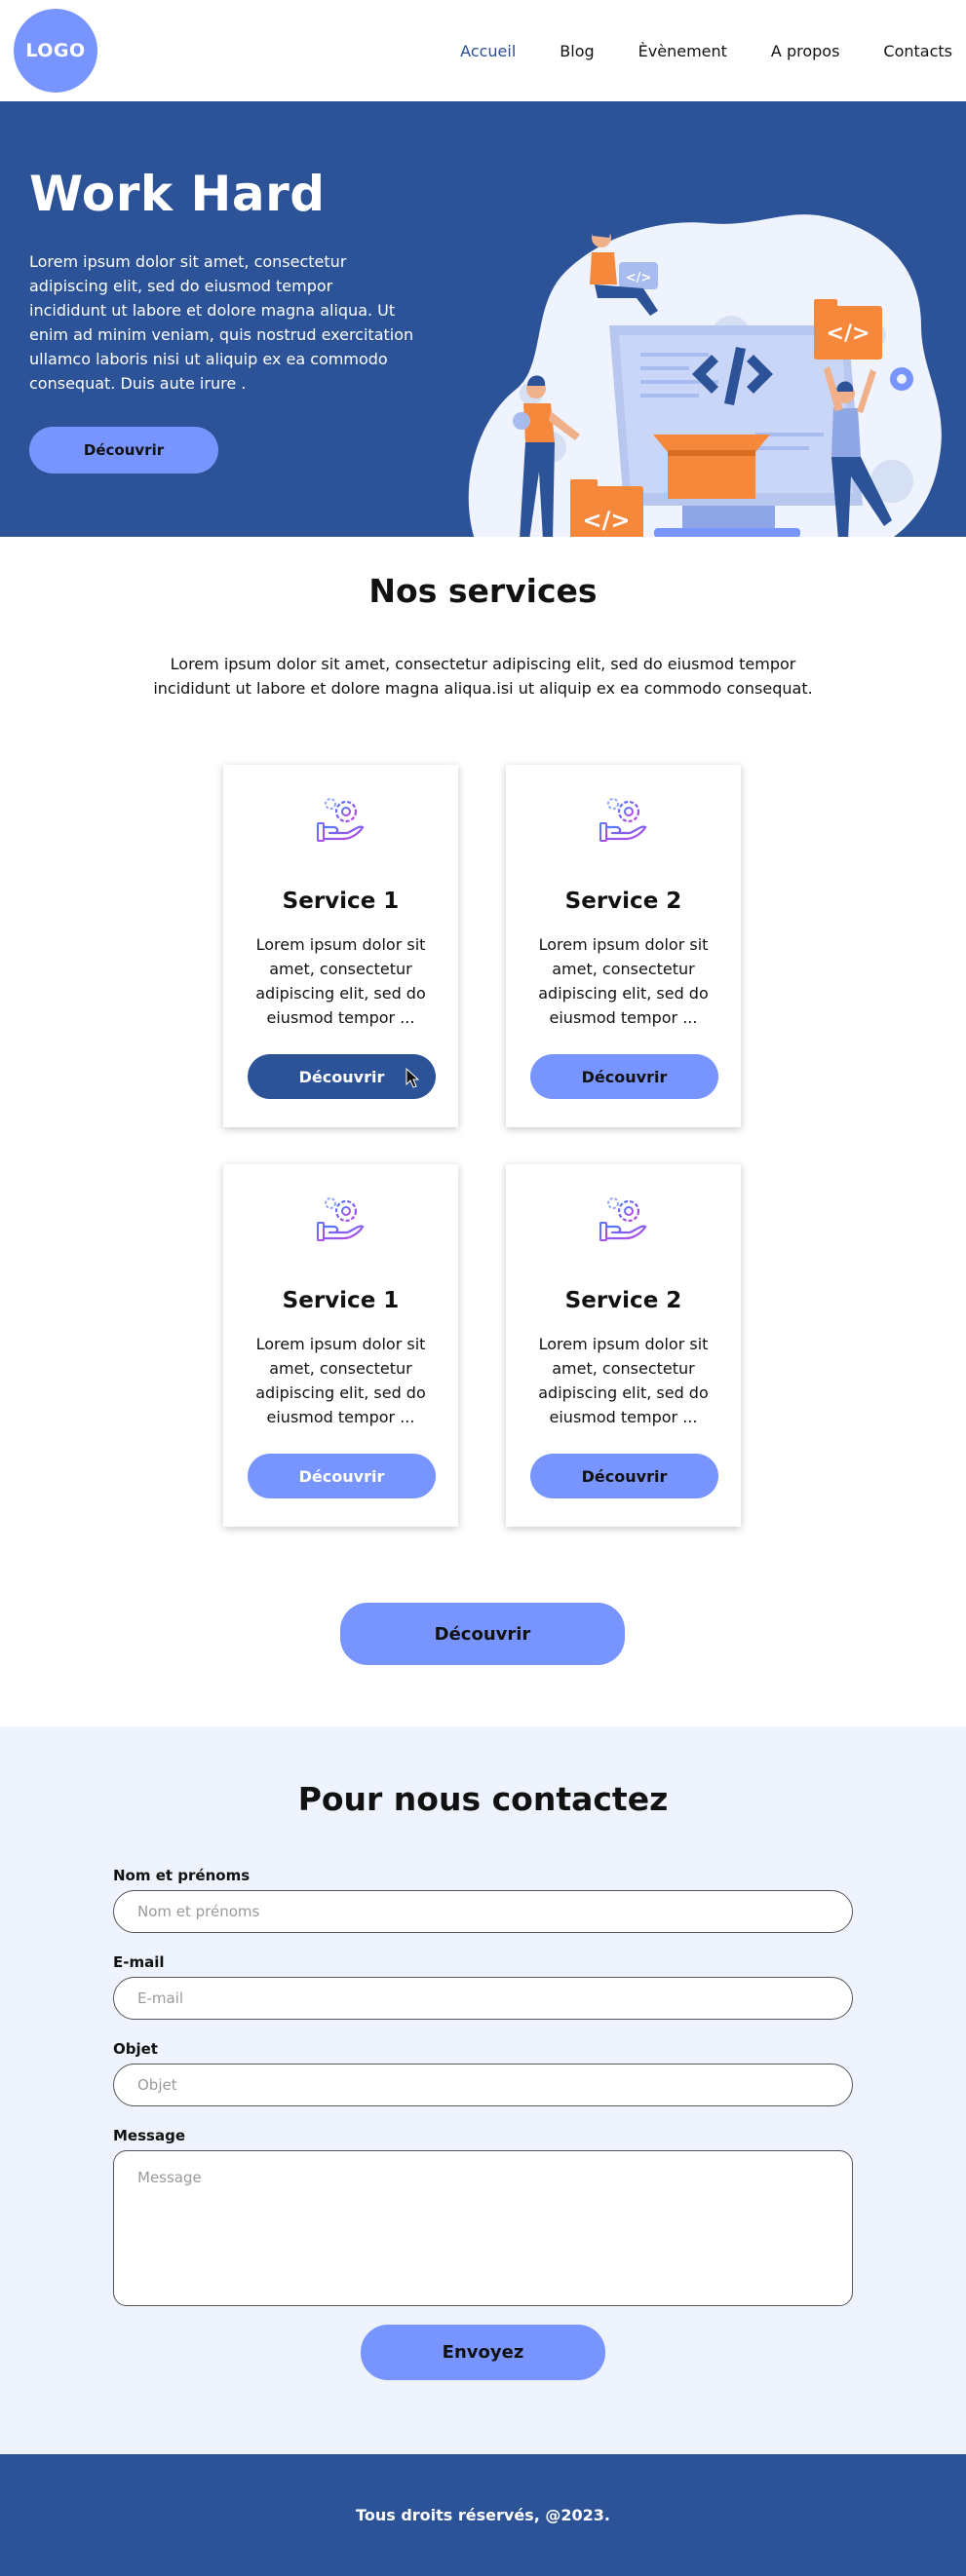 This screenshot has height=2576, width=966. What do you see at coordinates (482, 1634) in the screenshot?
I see `services-discover-button: Découvrir` at bounding box center [482, 1634].